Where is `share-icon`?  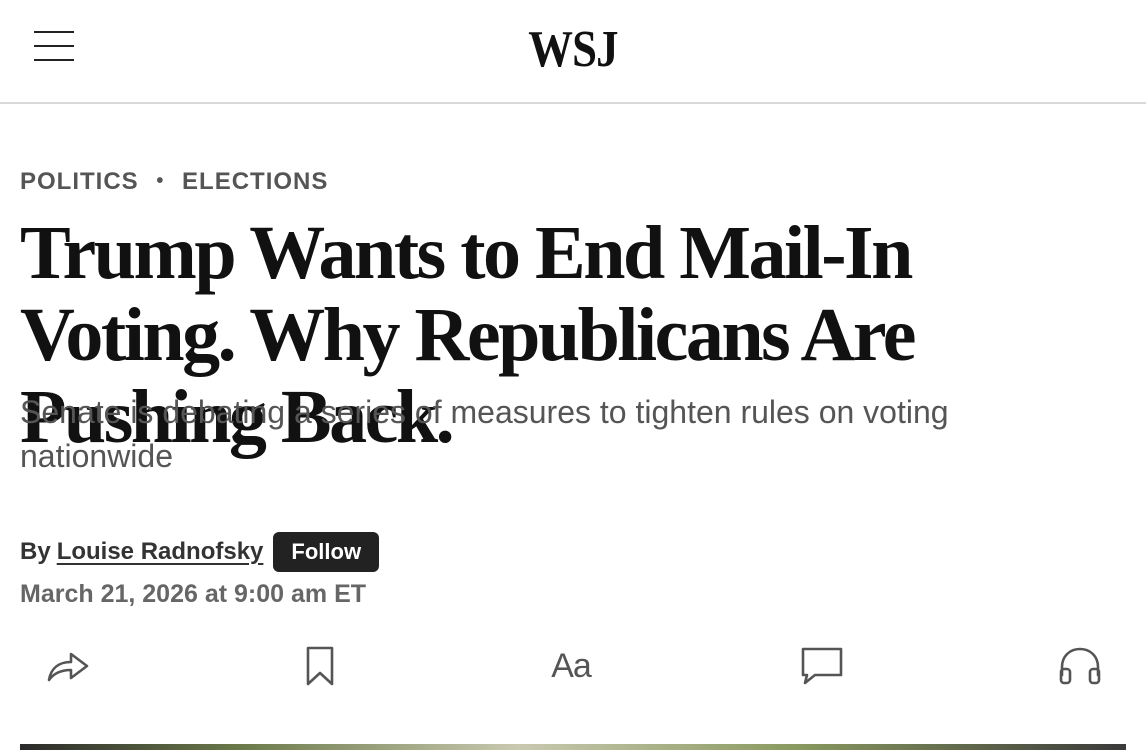 share-icon is located at coordinates (68, 666).